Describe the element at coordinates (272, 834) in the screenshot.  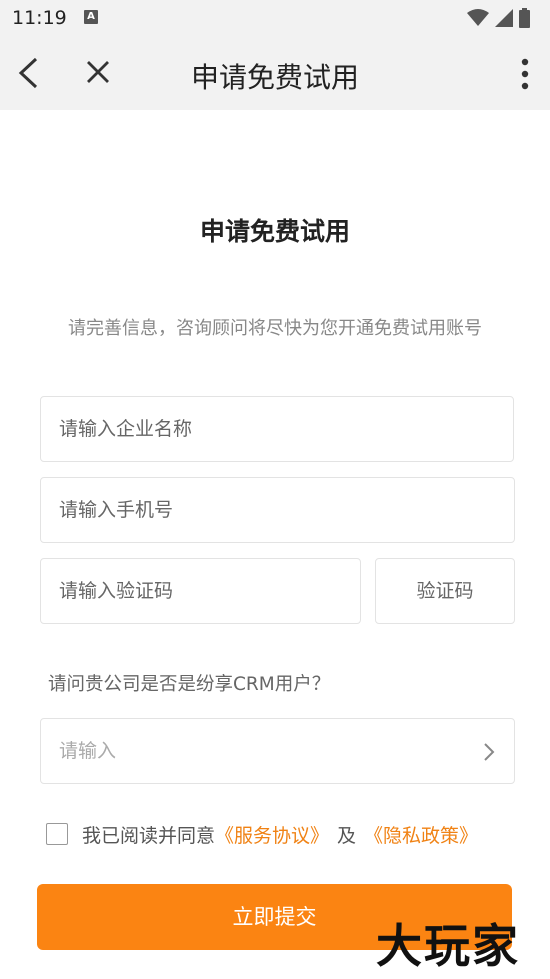
I see `service-agreement-link: 《服务协议》` at that location.